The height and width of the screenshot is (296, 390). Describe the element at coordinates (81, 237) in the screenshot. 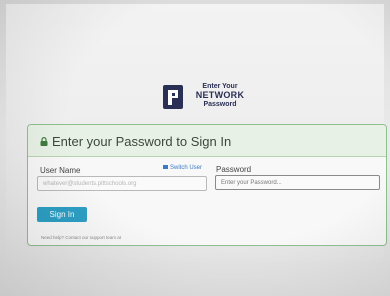

I see `help-text: Need help? Contact our support team at` at that location.